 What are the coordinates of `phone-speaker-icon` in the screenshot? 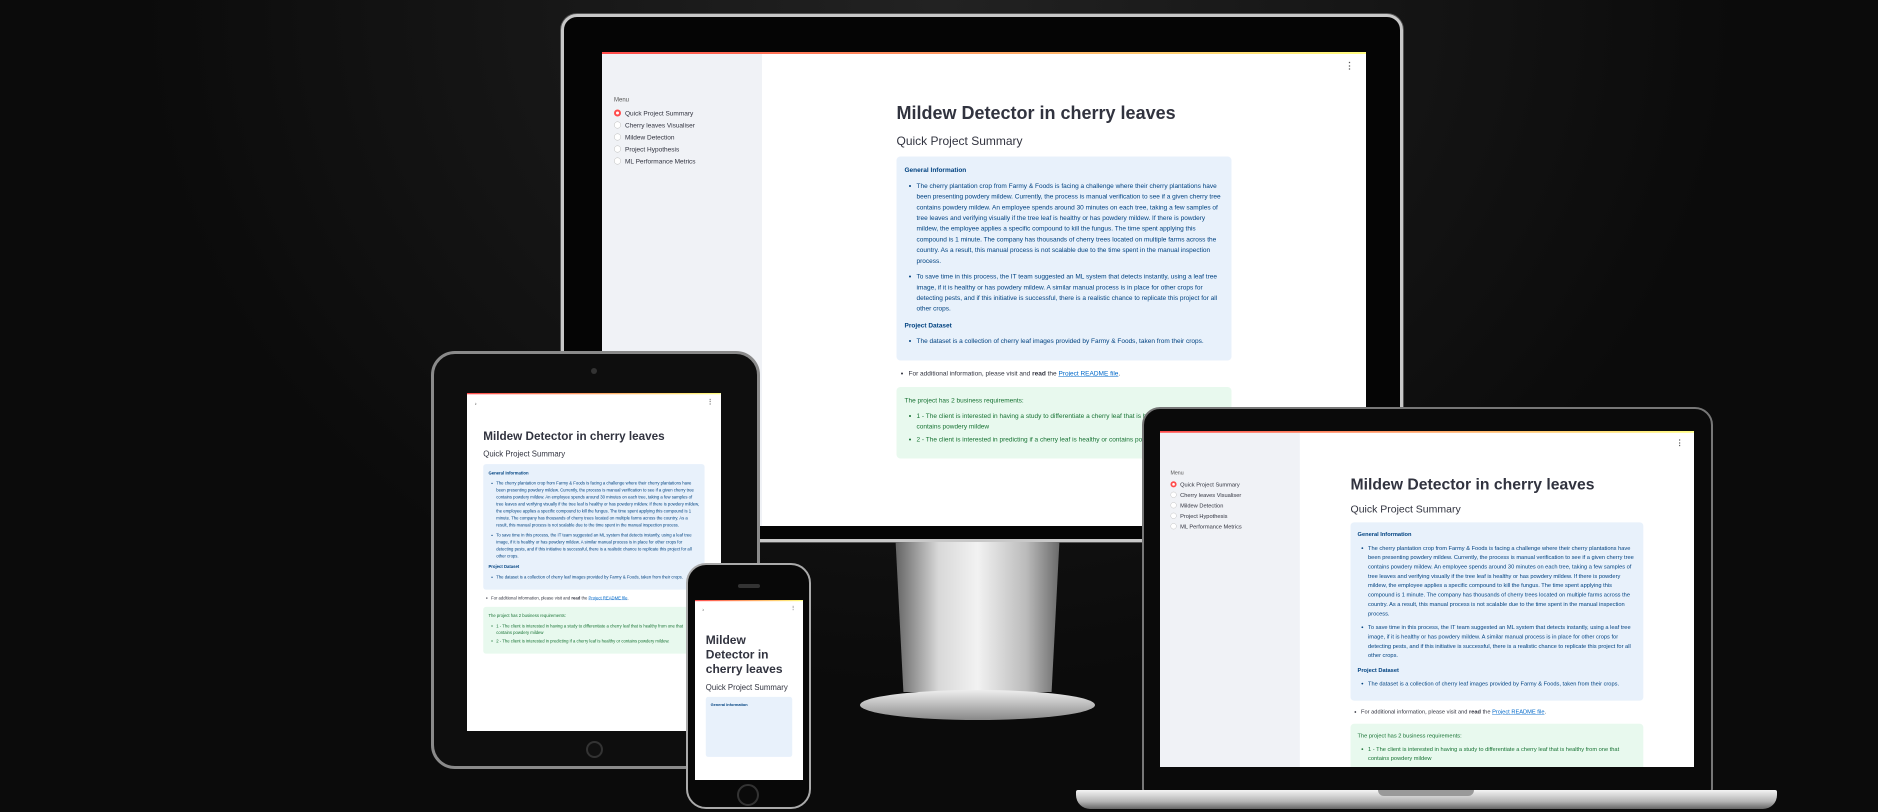 It's located at (749, 586).